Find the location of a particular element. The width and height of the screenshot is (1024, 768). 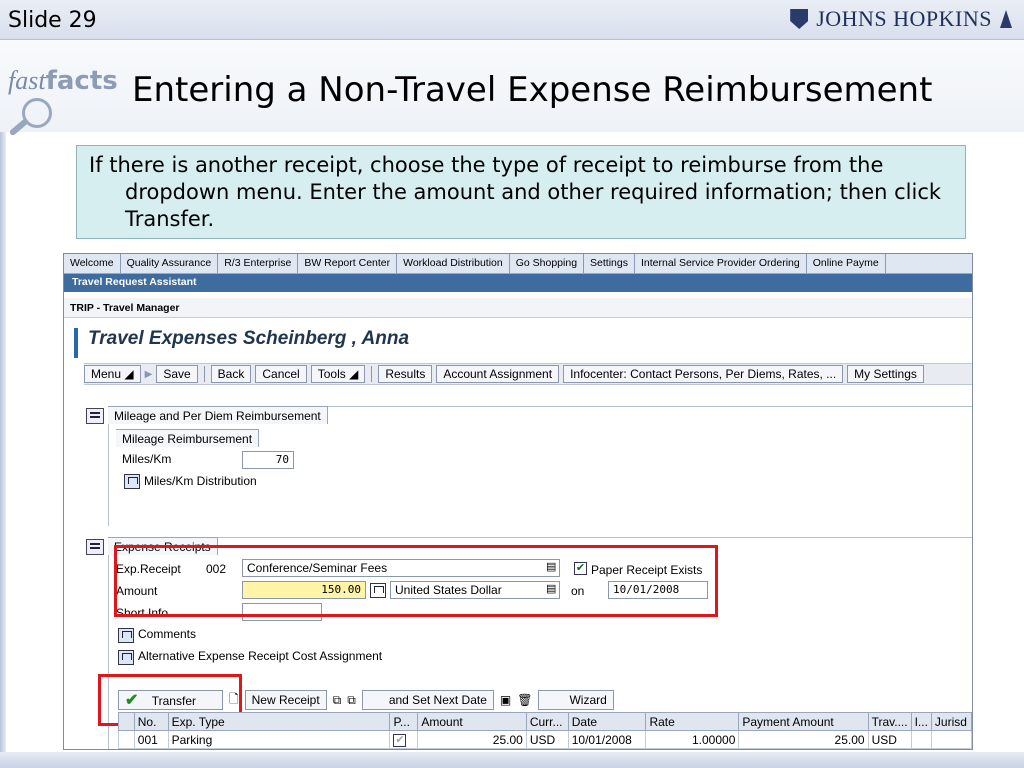

column-header: Payment Amount is located at coordinates (803, 721).